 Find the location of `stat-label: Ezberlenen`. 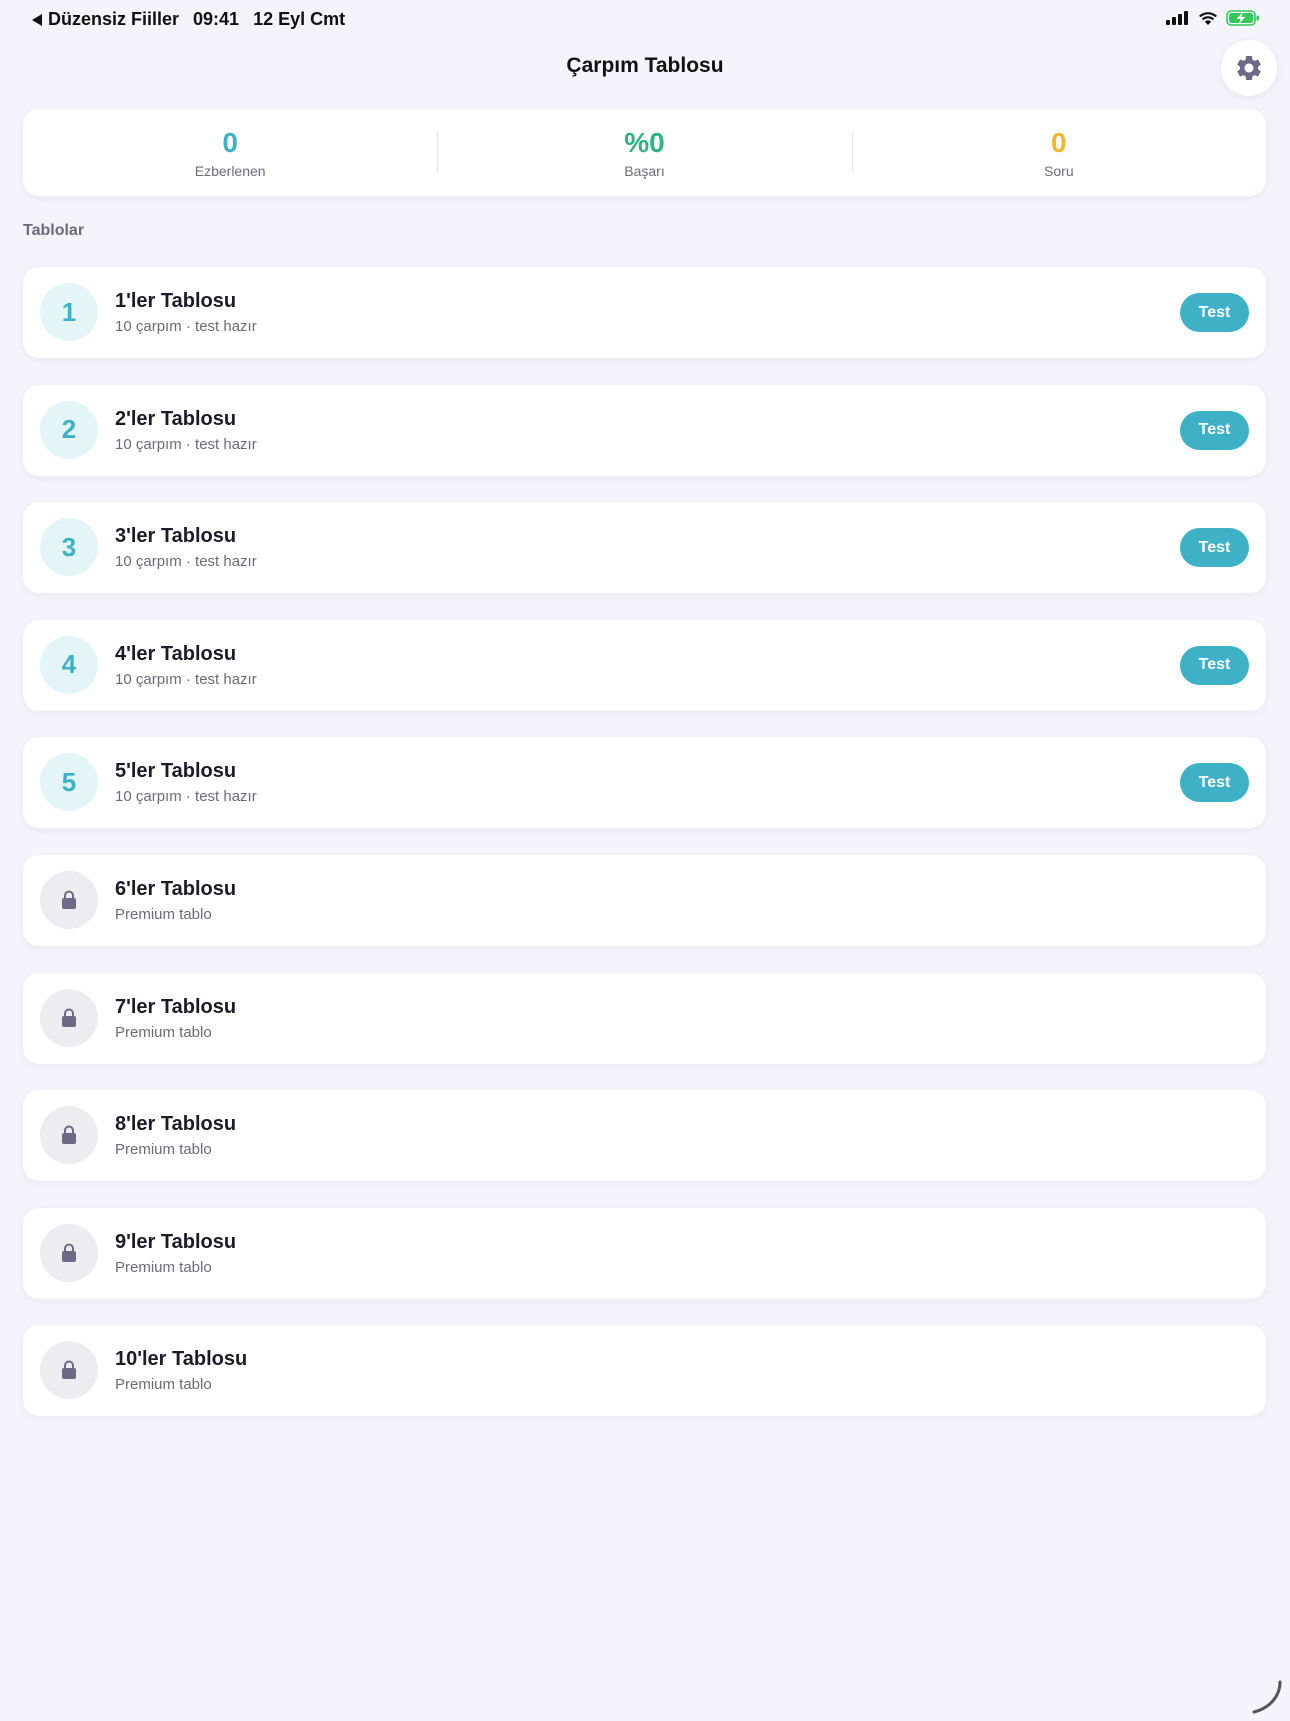

stat-label: Ezberlenen is located at coordinates (230, 170).